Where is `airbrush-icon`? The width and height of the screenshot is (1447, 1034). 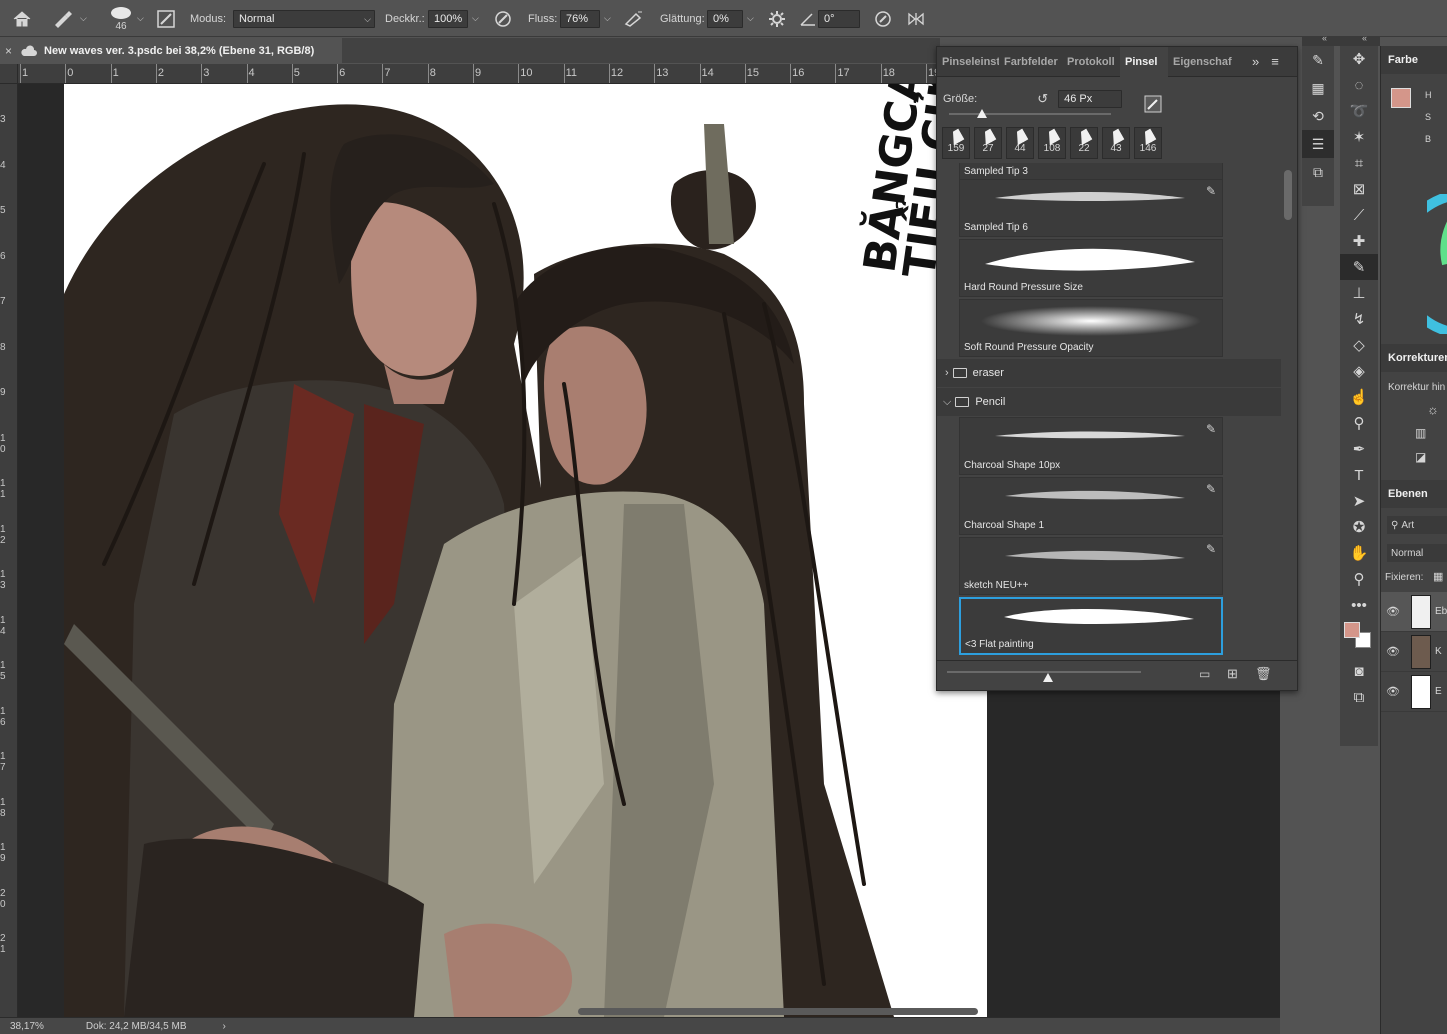
airbrush-icon is located at coordinates (634, 18).